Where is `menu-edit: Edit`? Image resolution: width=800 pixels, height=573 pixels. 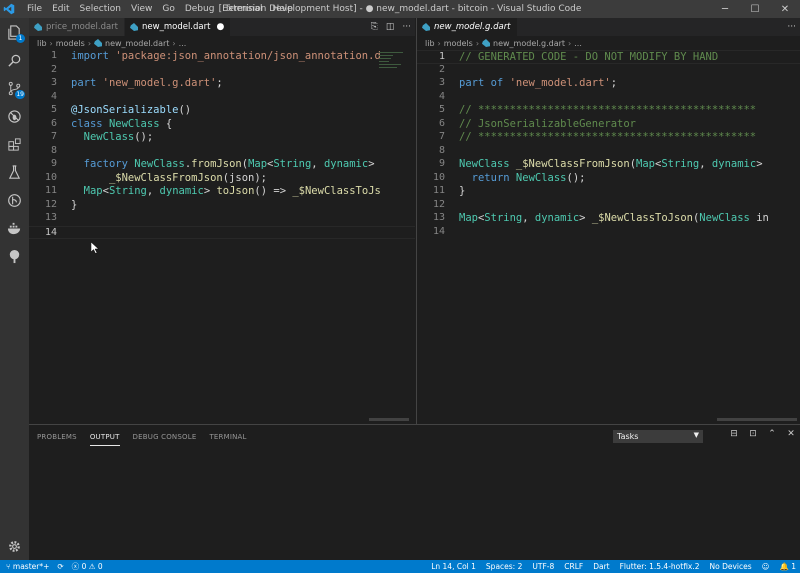 menu-edit: Edit is located at coordinates (60, 9).